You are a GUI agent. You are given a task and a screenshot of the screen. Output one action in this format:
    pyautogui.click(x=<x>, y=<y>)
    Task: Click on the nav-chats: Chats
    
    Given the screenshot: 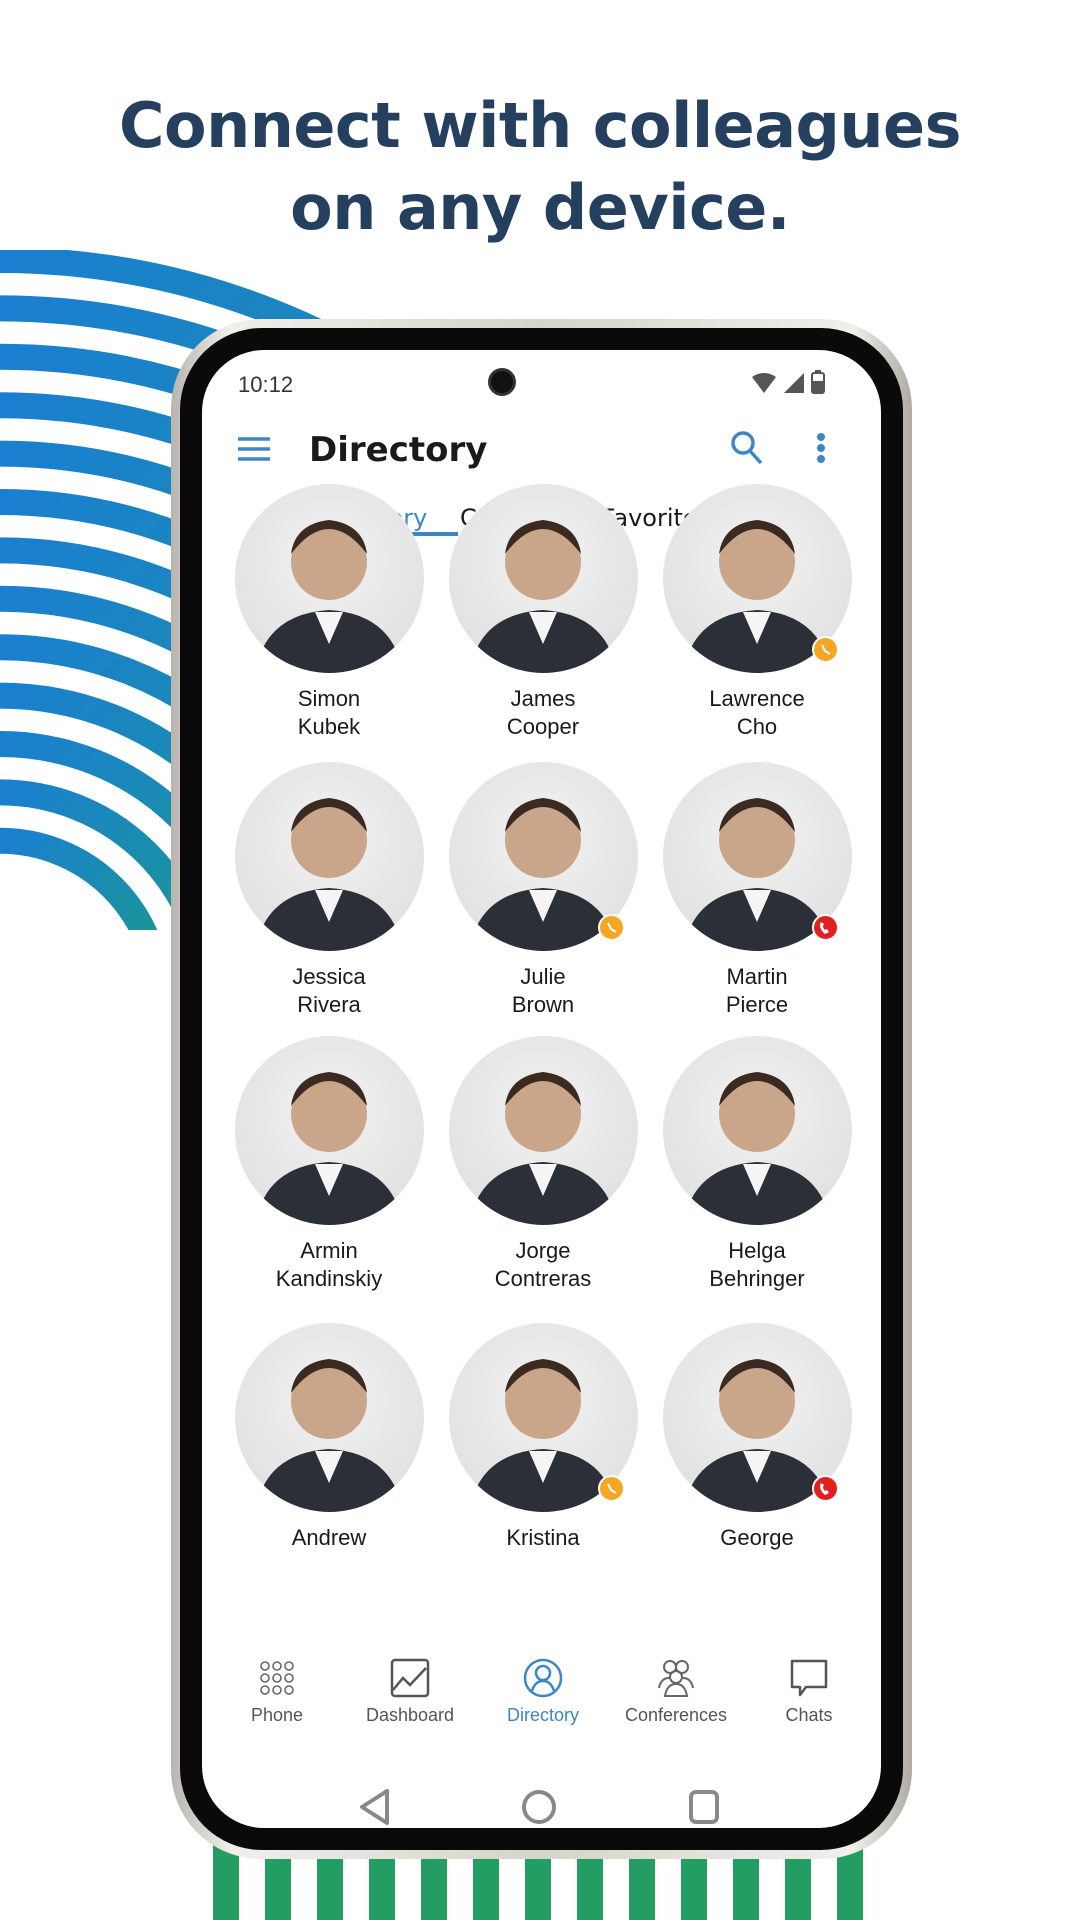 What is the action you would take?
    pyautogui.click(x=809, y=1691)
    